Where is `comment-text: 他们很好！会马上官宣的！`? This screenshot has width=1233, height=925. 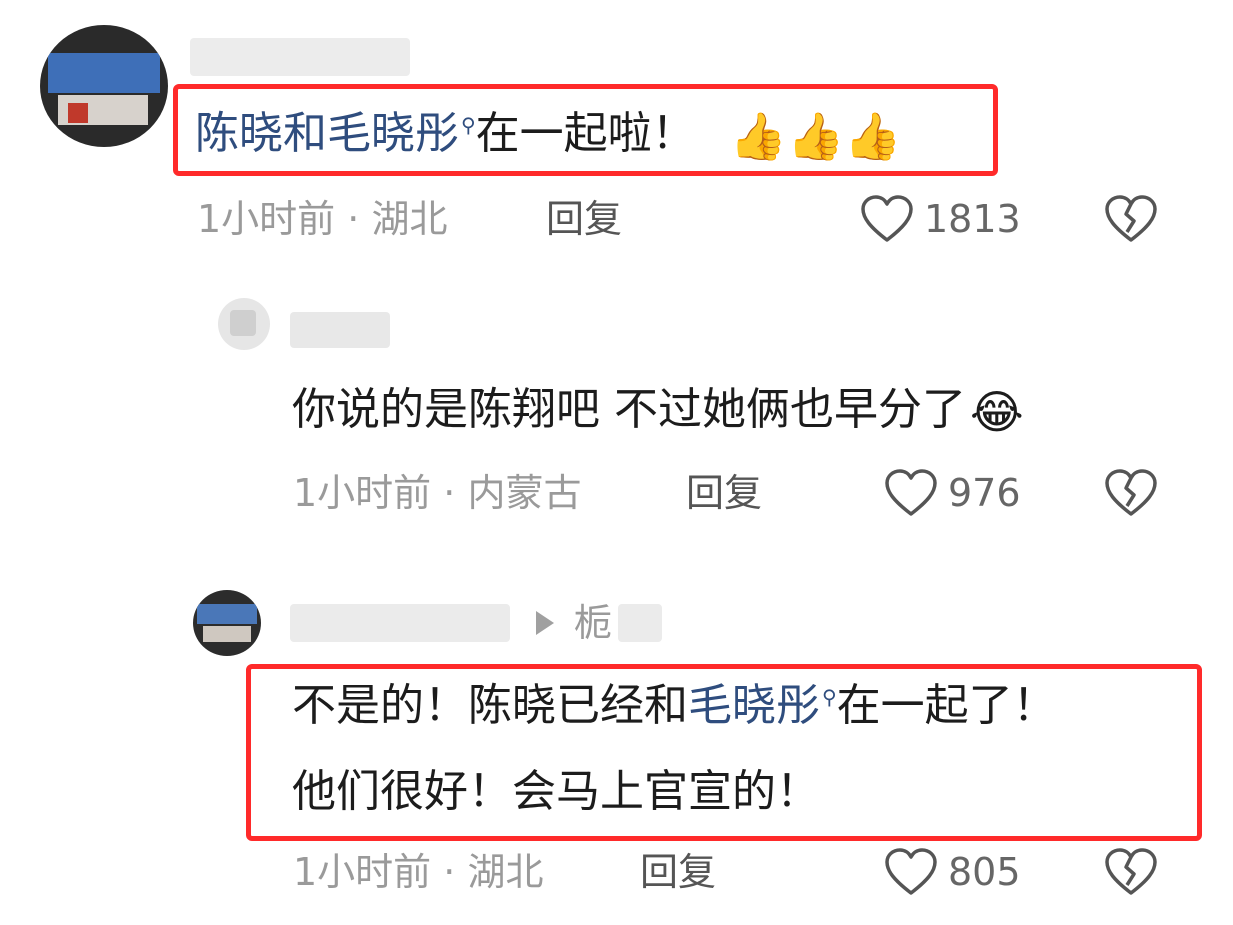
comment-text: 他们很好！会马上官宣的！ is located at coordinates (556, 791).